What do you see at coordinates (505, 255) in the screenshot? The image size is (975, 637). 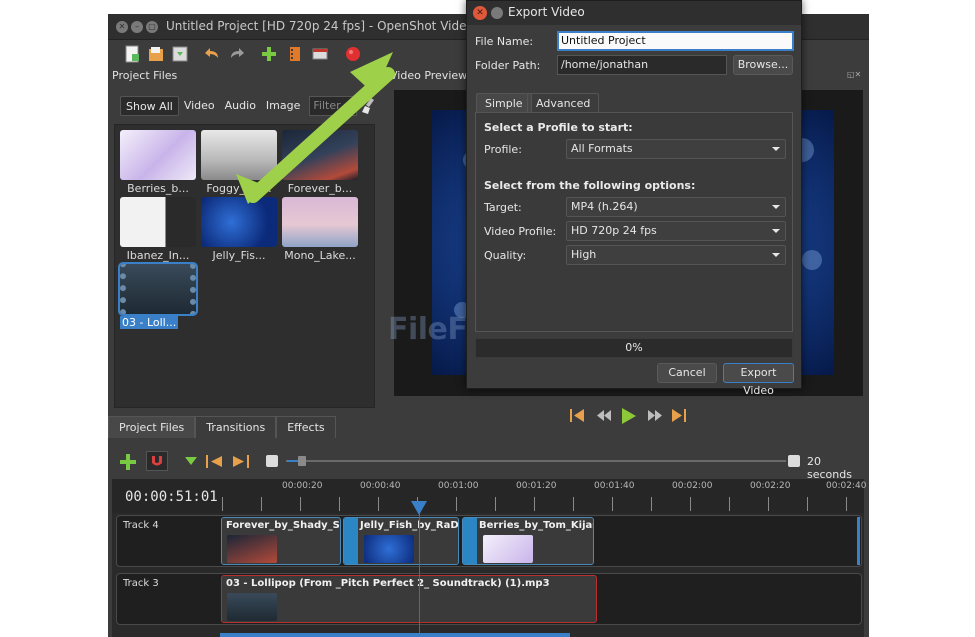 I see `quality-label: Quality:` at bounding box center [505, 255].